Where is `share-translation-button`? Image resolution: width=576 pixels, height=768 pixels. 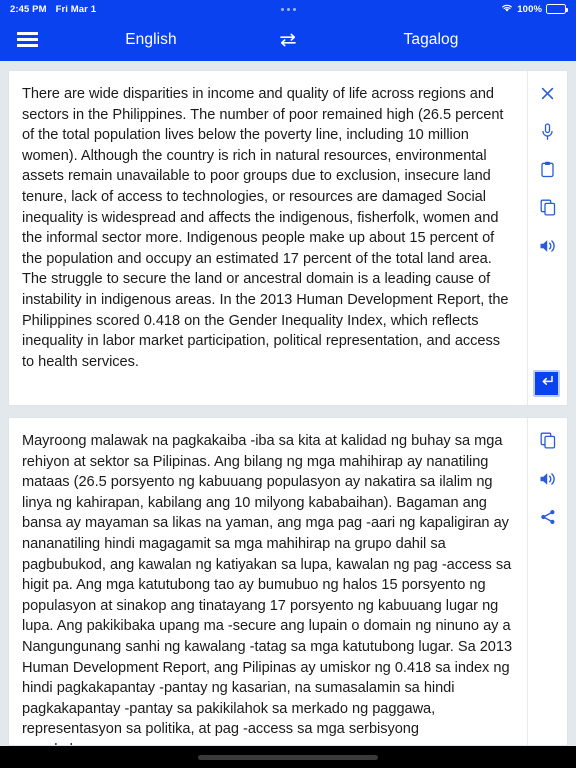 share-translation-button is located at coordinates (548, 519).